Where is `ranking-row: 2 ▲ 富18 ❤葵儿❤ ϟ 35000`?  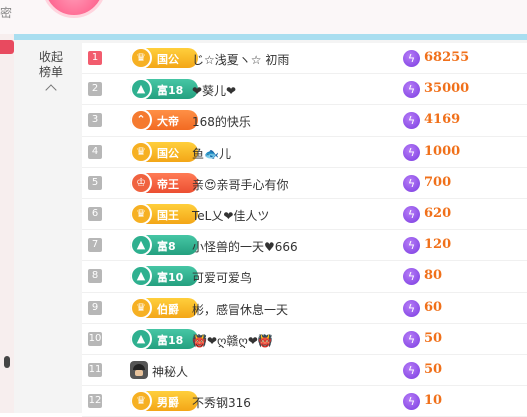 ranking-row: 2 ▲ 富18 ❤葵儿❤ ϟ 35000 is located at coordinates (304, 90).